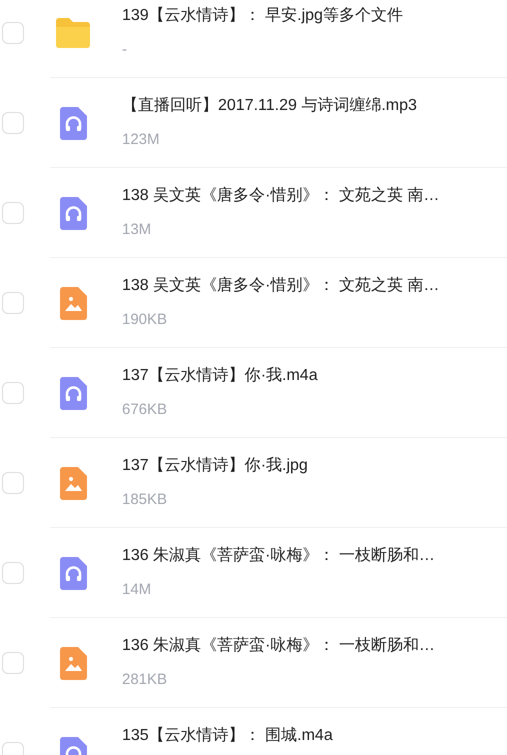 Image resolution: width=507 pixels, height=755 pixels. What do you see at coordinates (269, 106) in the screenshot?
I see `file-name: 【直播回听】2017.11.29 与诗词缠绵.mp3` at bounding box center [269, 106].